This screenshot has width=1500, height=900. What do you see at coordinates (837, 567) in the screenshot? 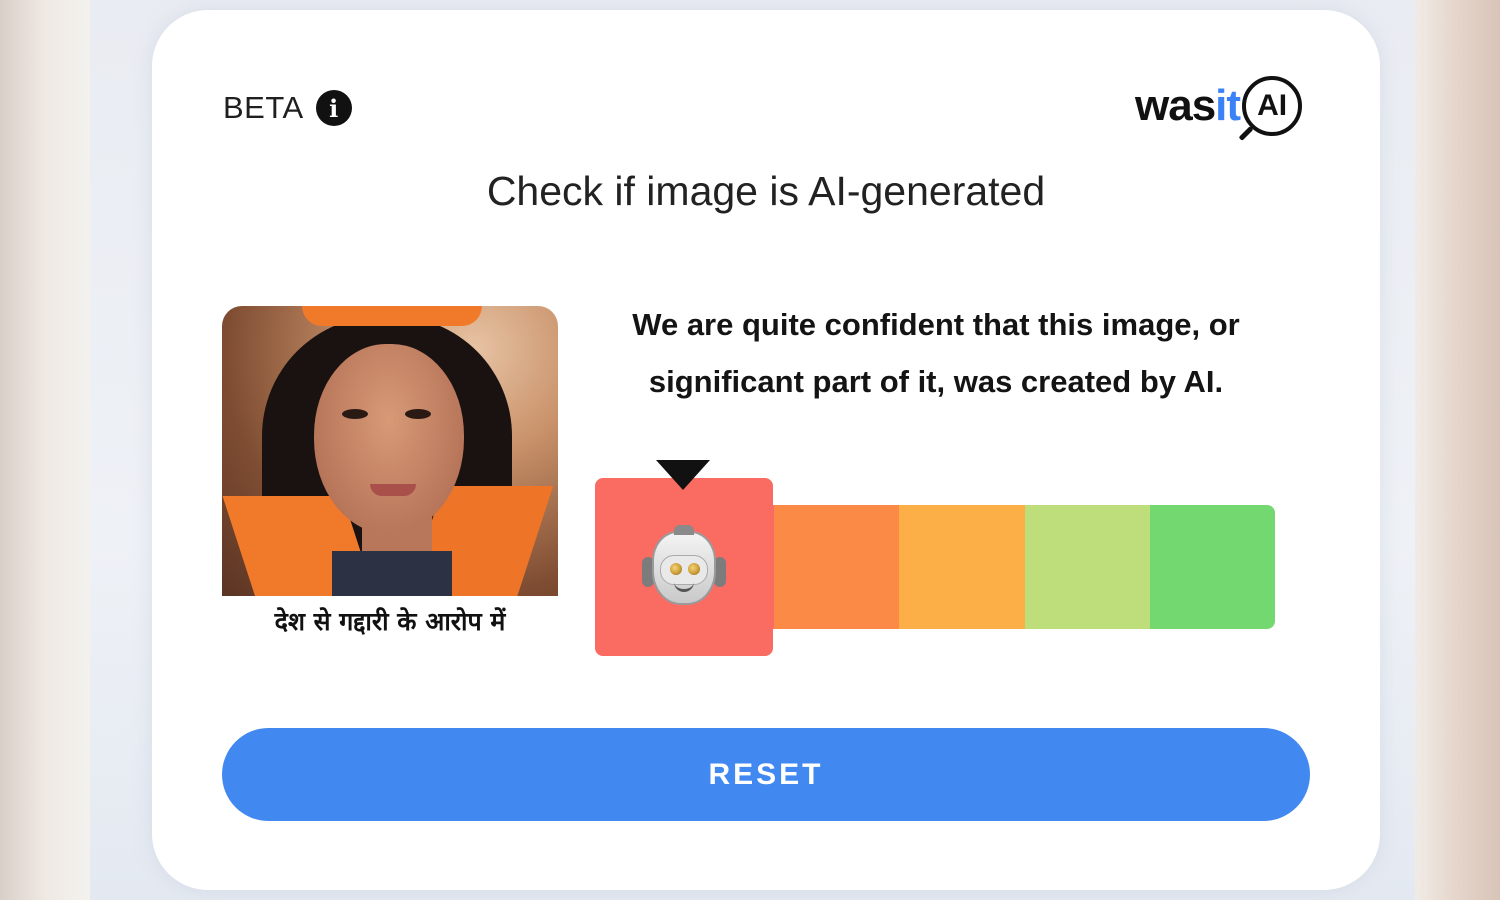
I see `meter-segment-likely-ai` at bounding box center [837, 567].